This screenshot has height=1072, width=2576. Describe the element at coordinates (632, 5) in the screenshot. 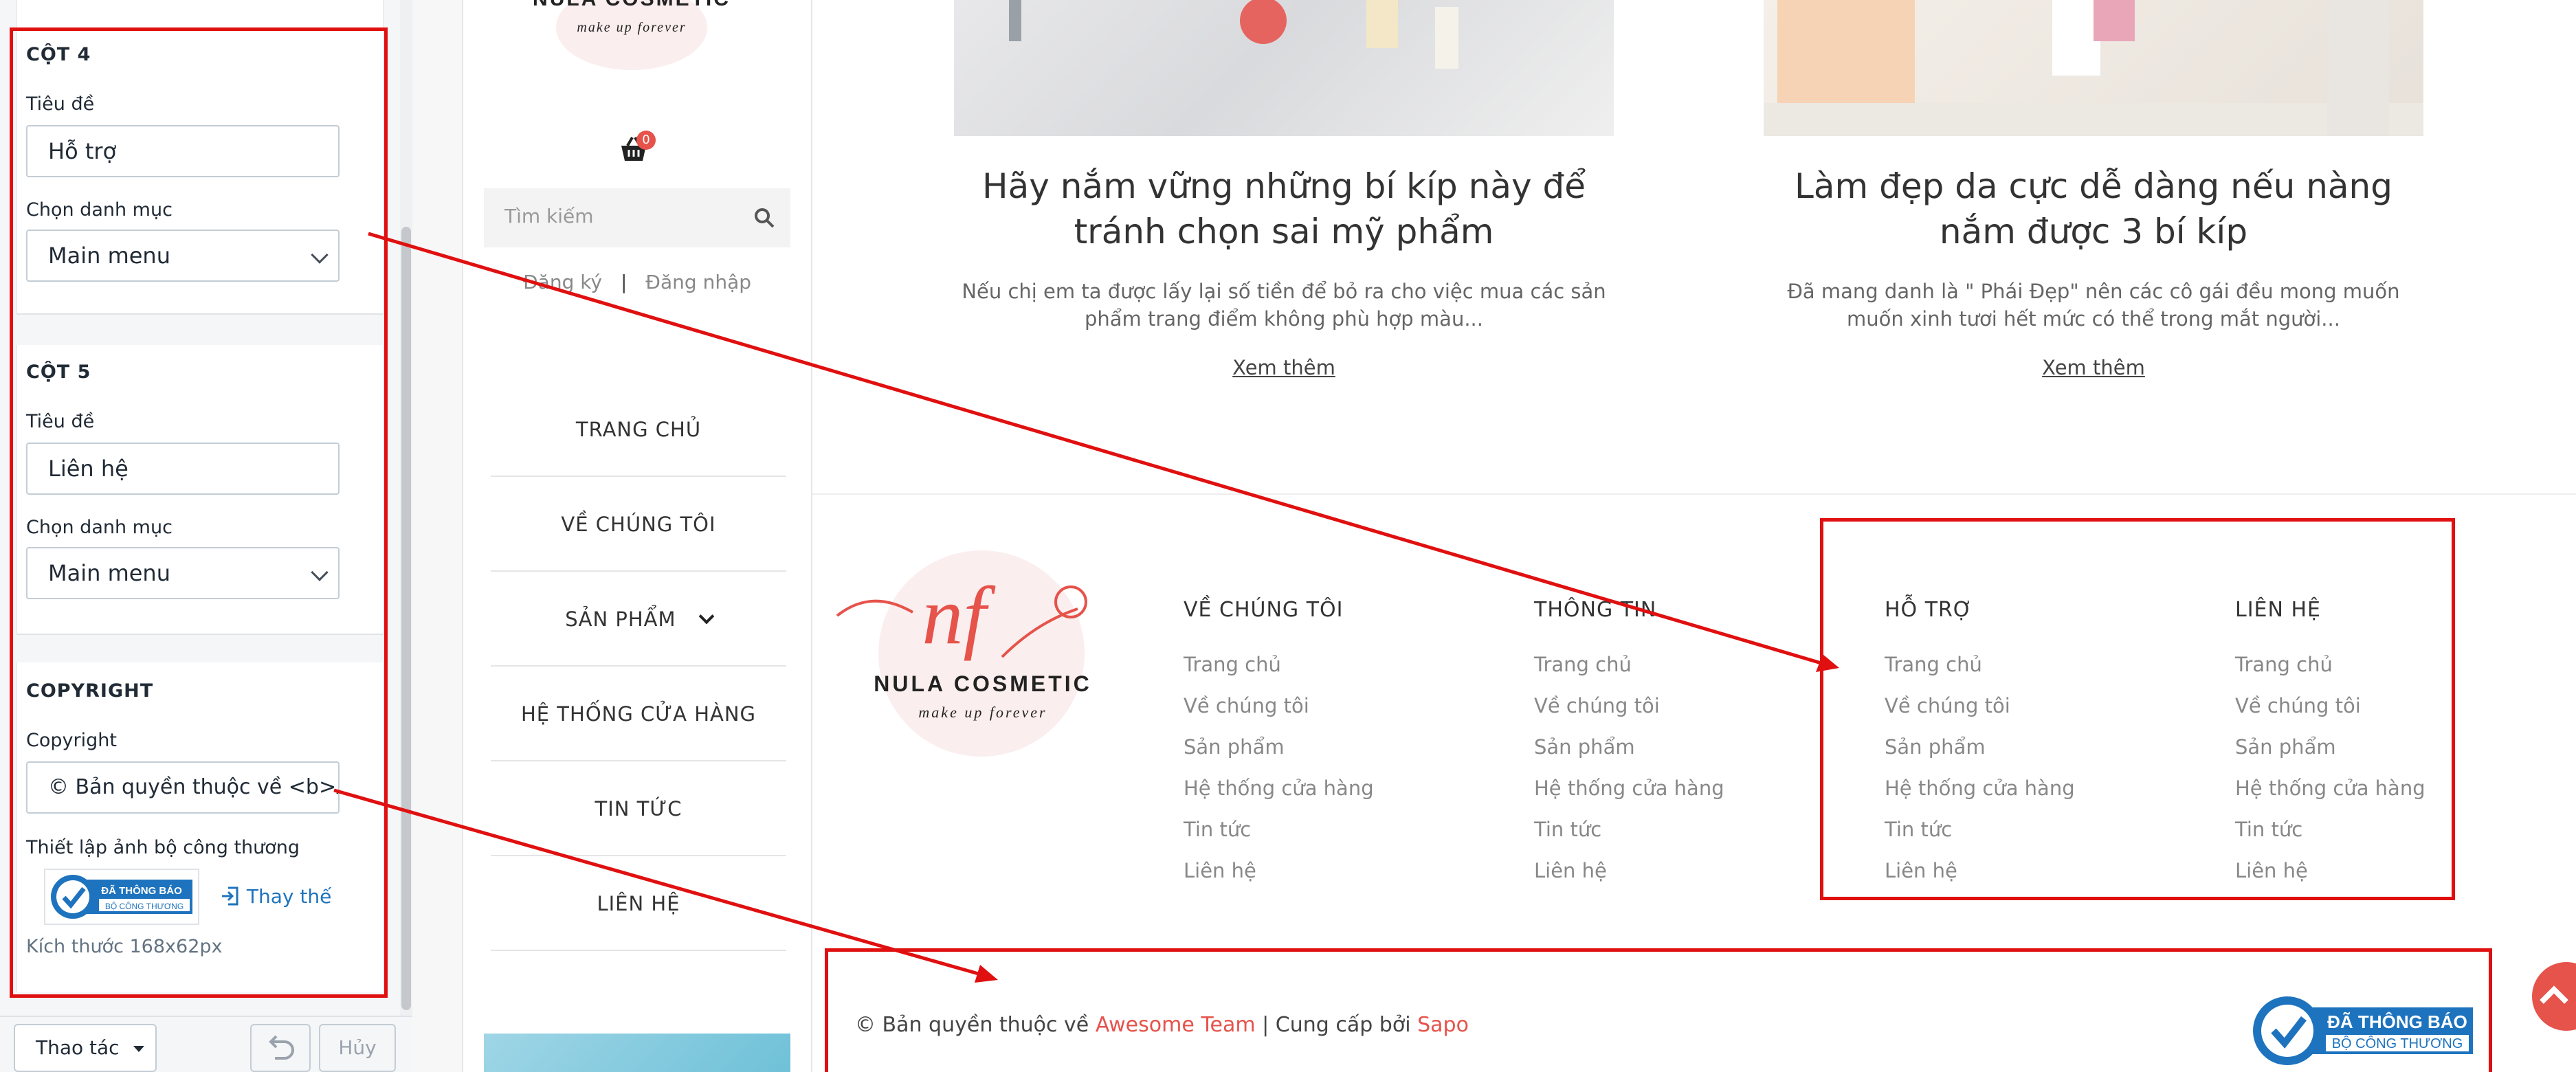

I see `brand-name: NULA COSMETIC` at that location.